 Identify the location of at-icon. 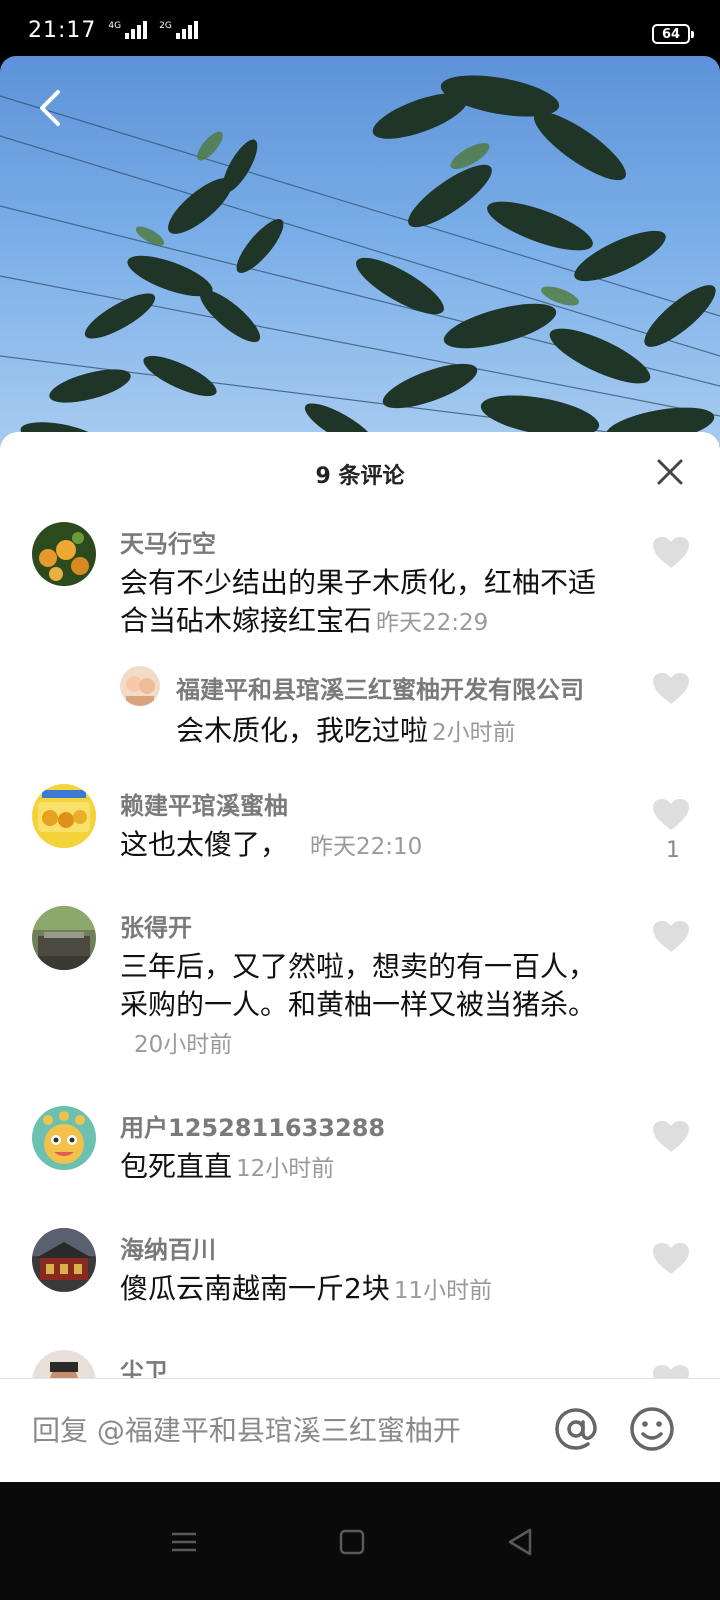
(576, 1429).